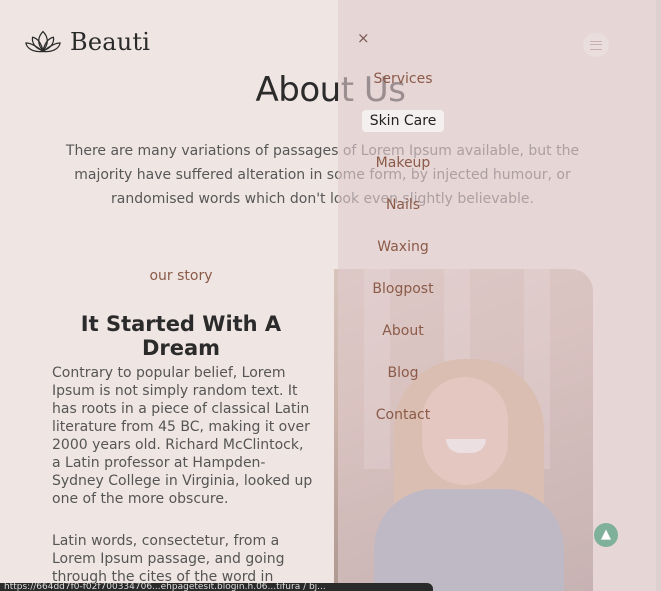 The image size is (661, 591). Describe the element at coordinates (403, 415) in the screenshot. I see `nav-item-contact: Contact` at that location.